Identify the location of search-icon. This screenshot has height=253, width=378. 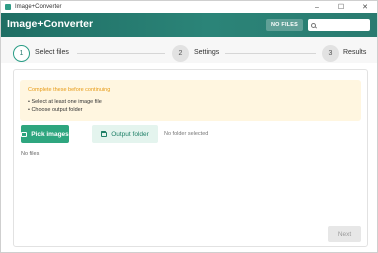
(313, 25).